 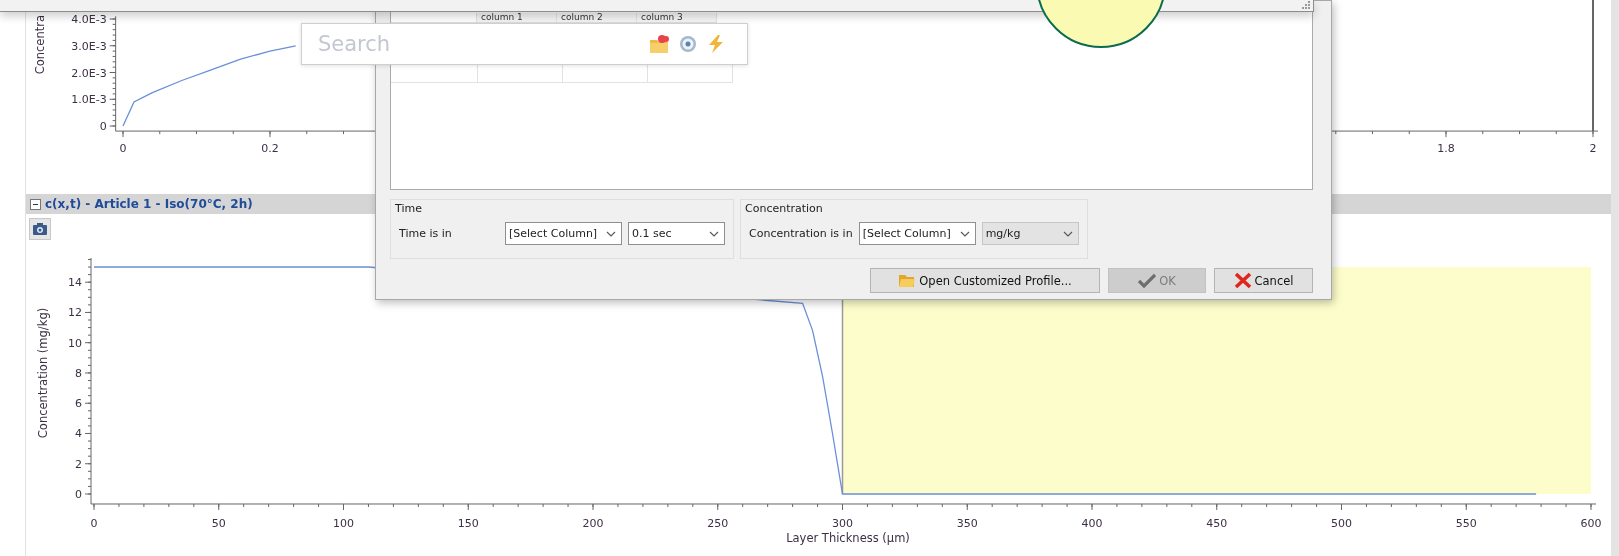 I want to click on disc-icon, so click(x=688, y=44).